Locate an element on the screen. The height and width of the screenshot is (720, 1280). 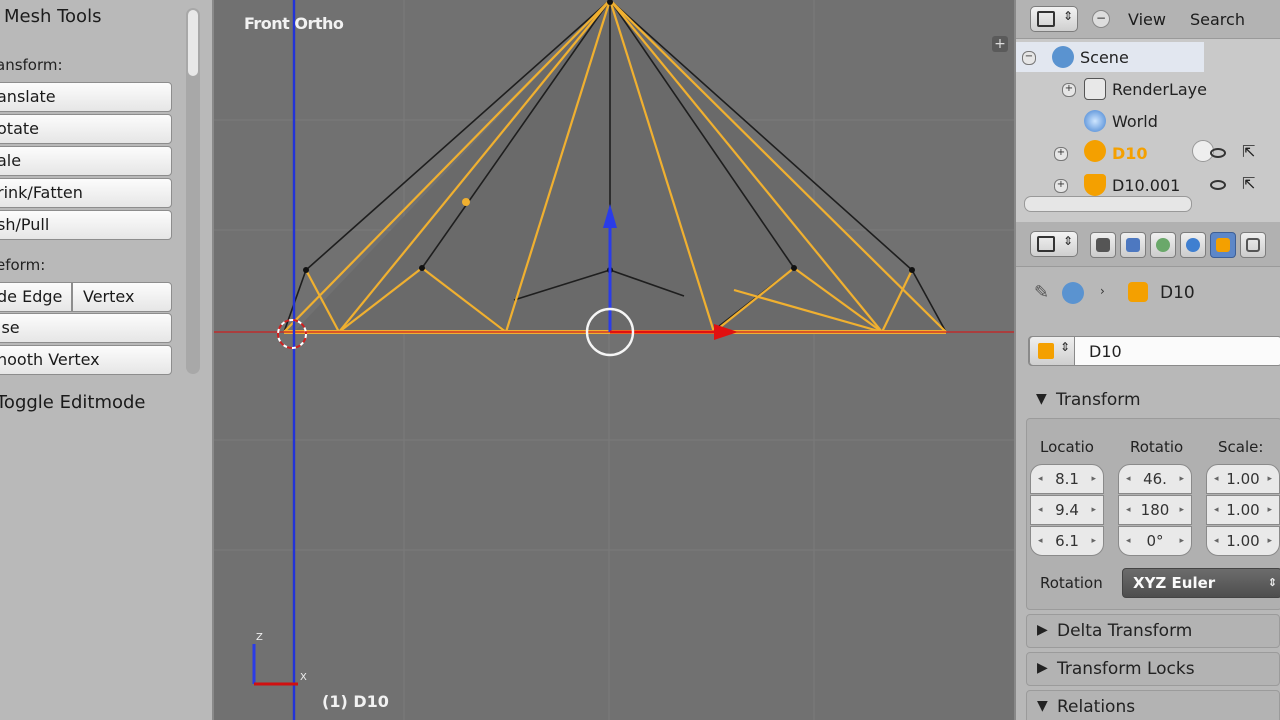
slide-vertex-button: Vertex is located at coordinates (122, 297).